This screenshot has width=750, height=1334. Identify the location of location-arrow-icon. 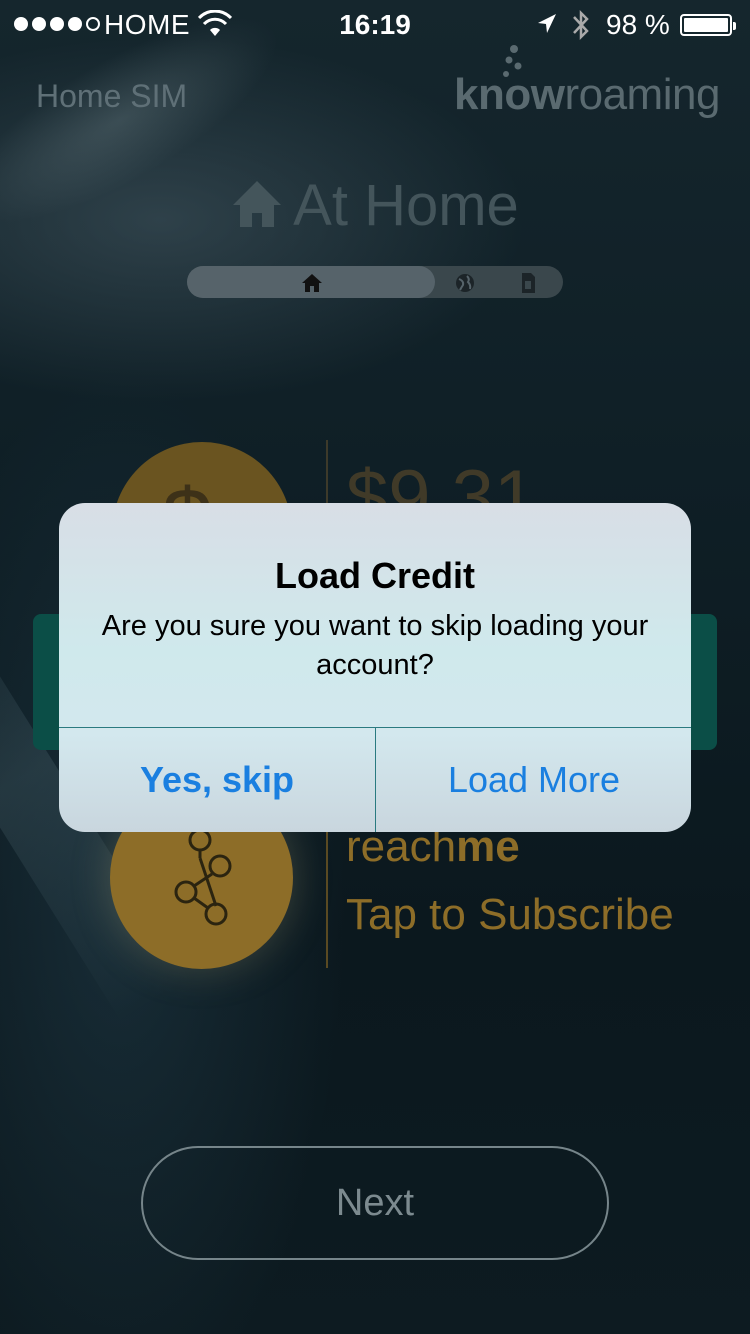
(547, 26).